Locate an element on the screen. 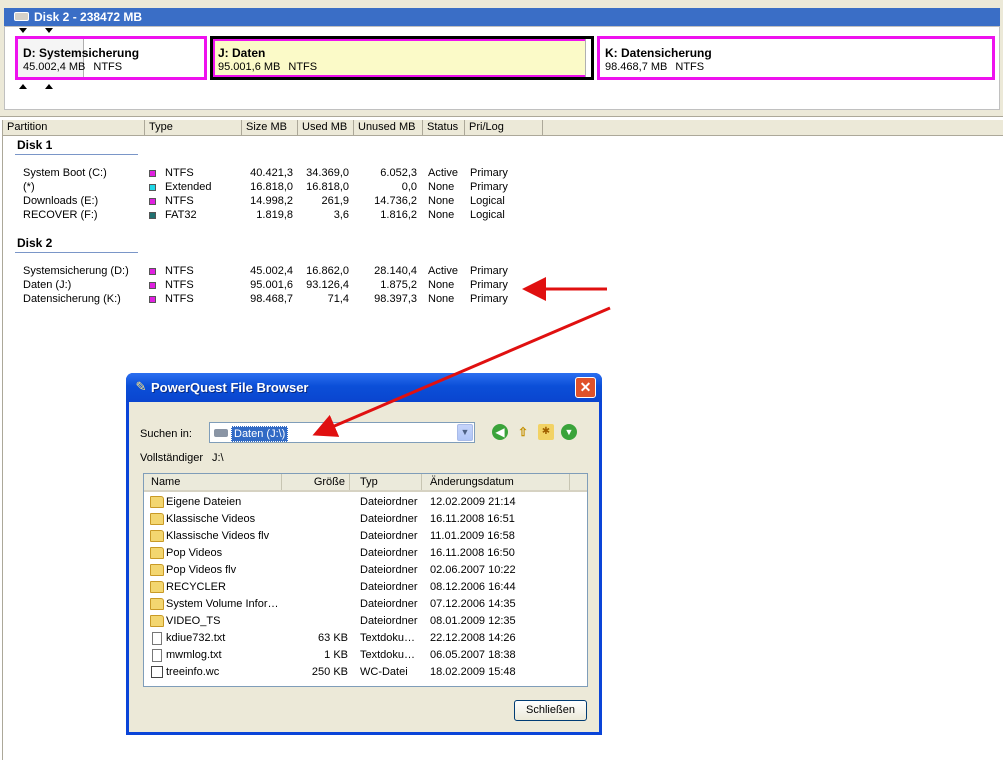 This screenshot has width=1003, height=760. column-header-size: Size MB is located at coordinates (270, 128).